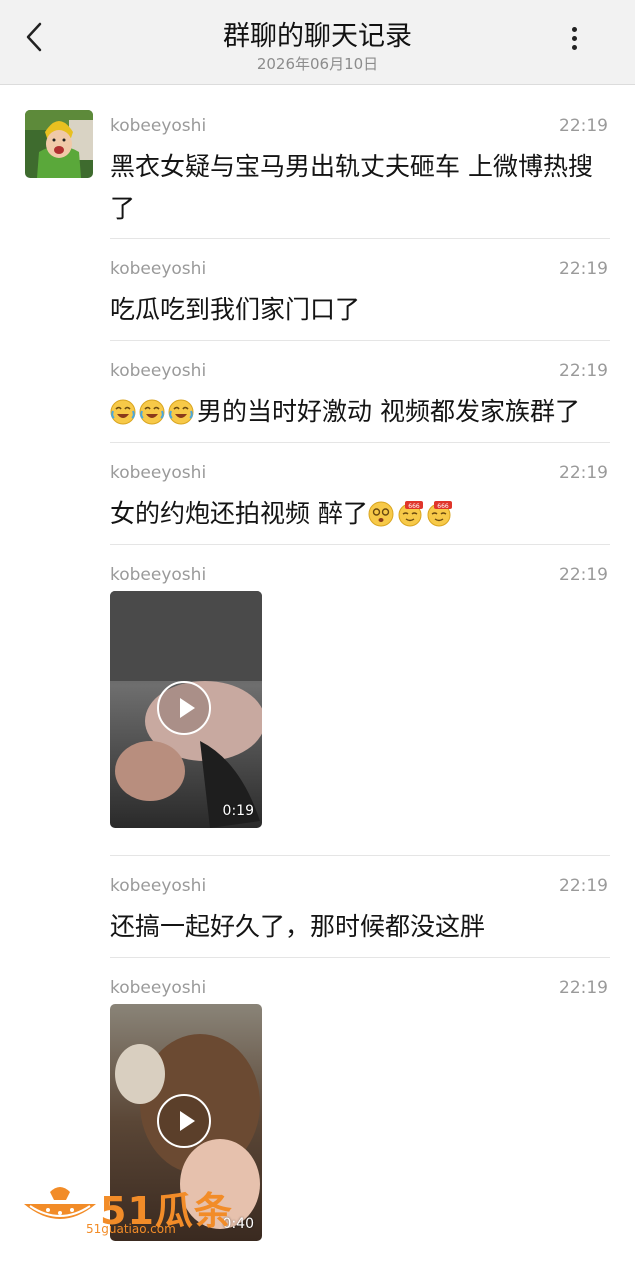 The height and width of the screenshot is (1280, 635). I want to click on message-text: 女的约炮还拍视频 醉了 666 666, so click(360, 514).